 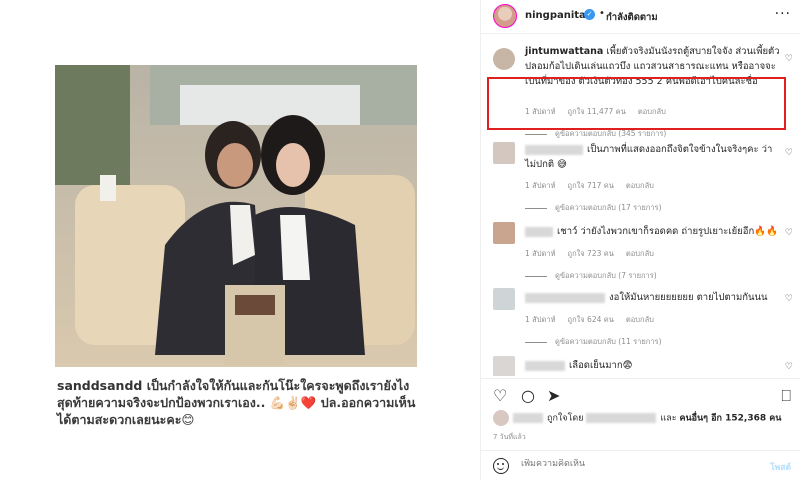 I want to click on likes-summary: ถูกใจโดย และ คนอื่นๆ อีก 152,368 คน, so click(x=637, y=418).